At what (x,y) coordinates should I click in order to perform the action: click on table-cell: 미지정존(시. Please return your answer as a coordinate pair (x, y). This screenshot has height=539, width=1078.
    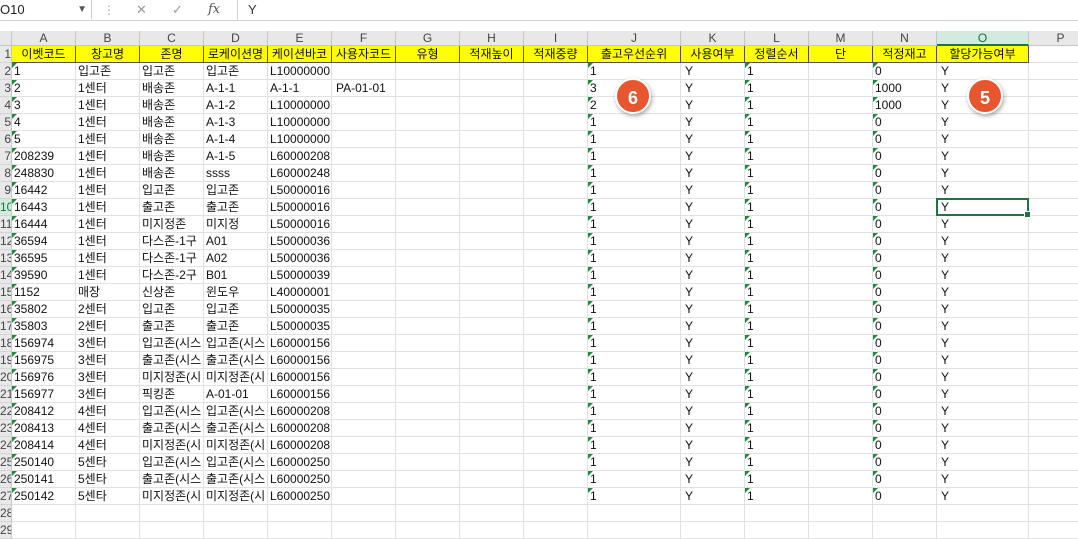
    Looking at the image, I should click on (236, 496).